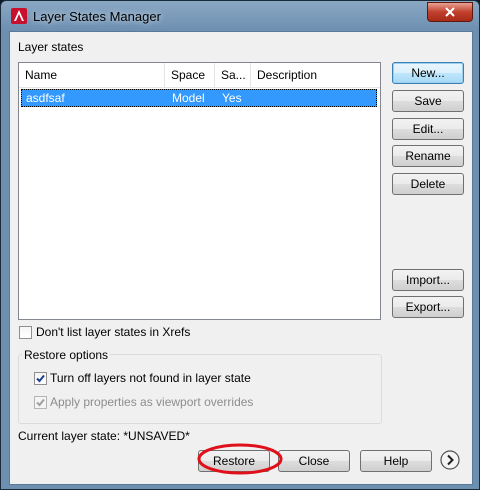 Image resolution: width=480 pixels, height=490 pixels. I want to click on row-description, so click(256, 98).